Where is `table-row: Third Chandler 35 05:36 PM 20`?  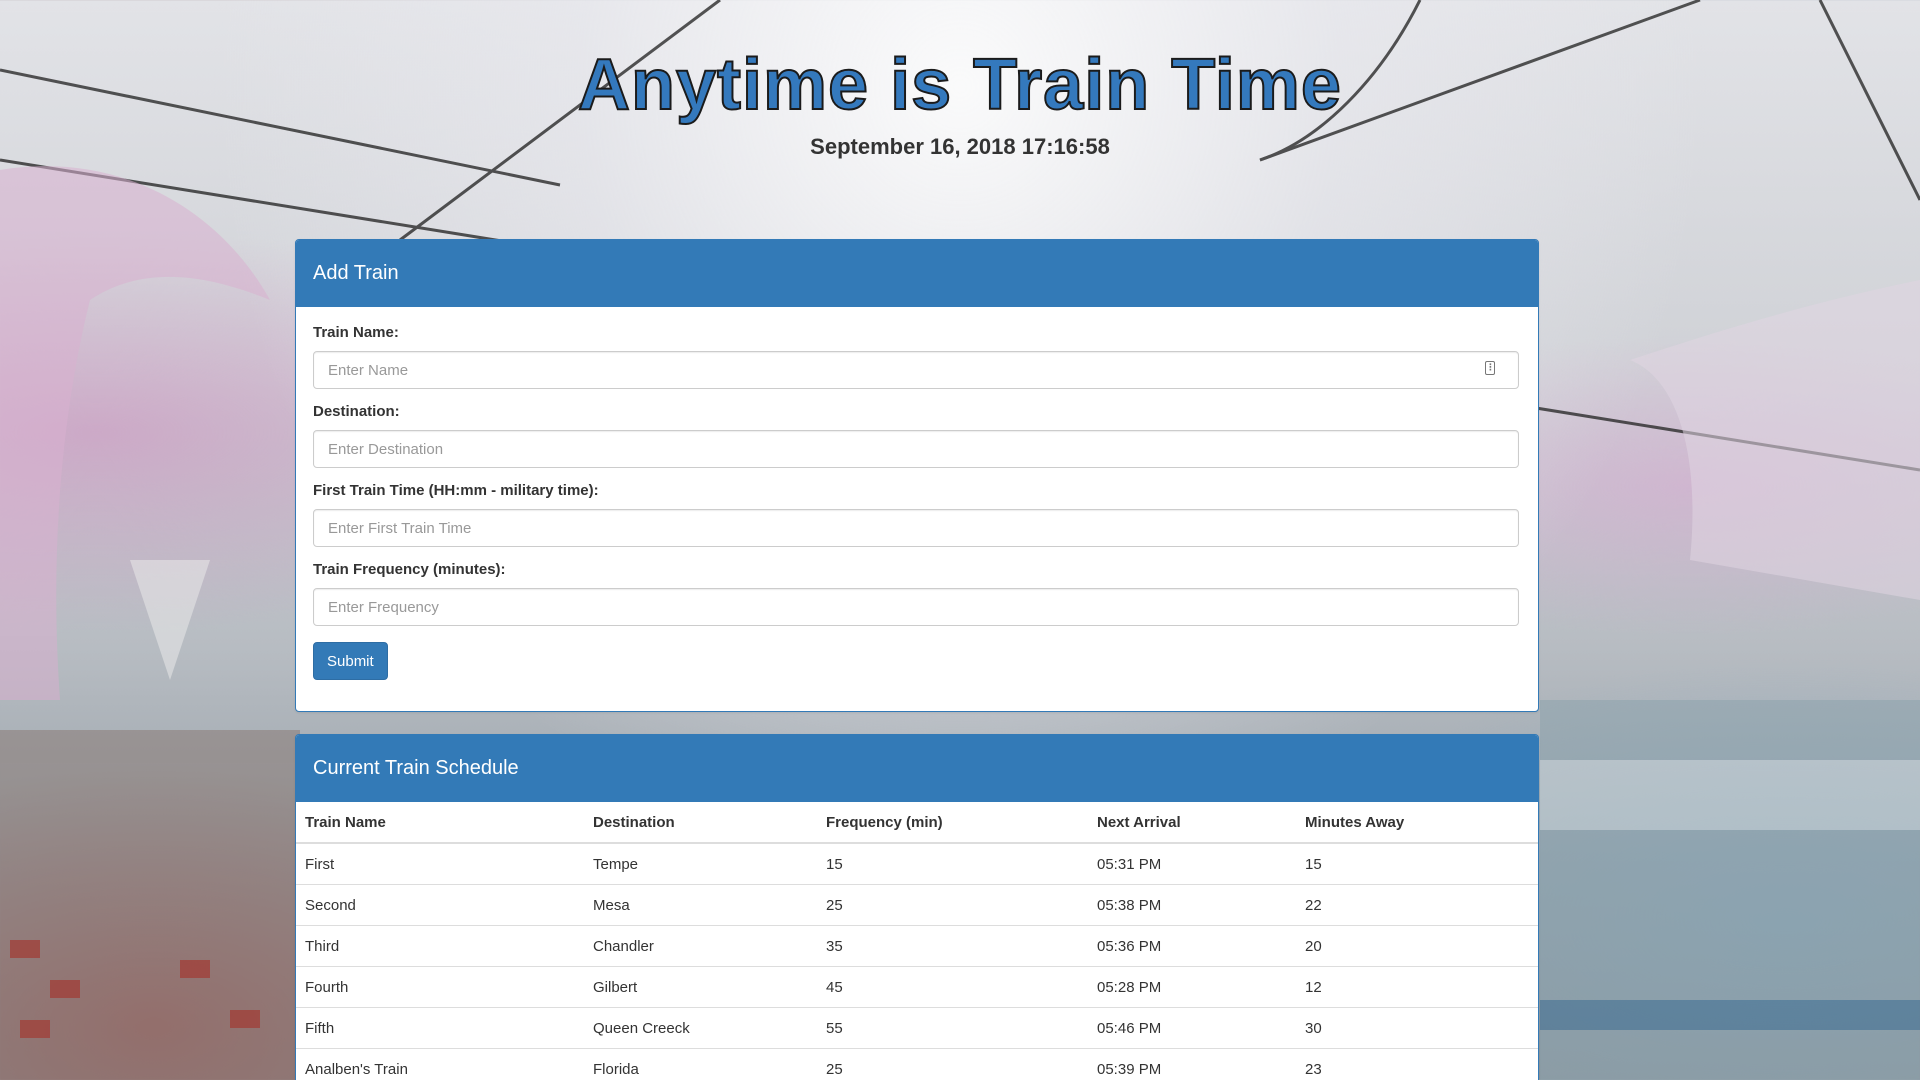 table-row: Third Chandler 35 05:36 PM 20 is located at coordinates (917, 946).